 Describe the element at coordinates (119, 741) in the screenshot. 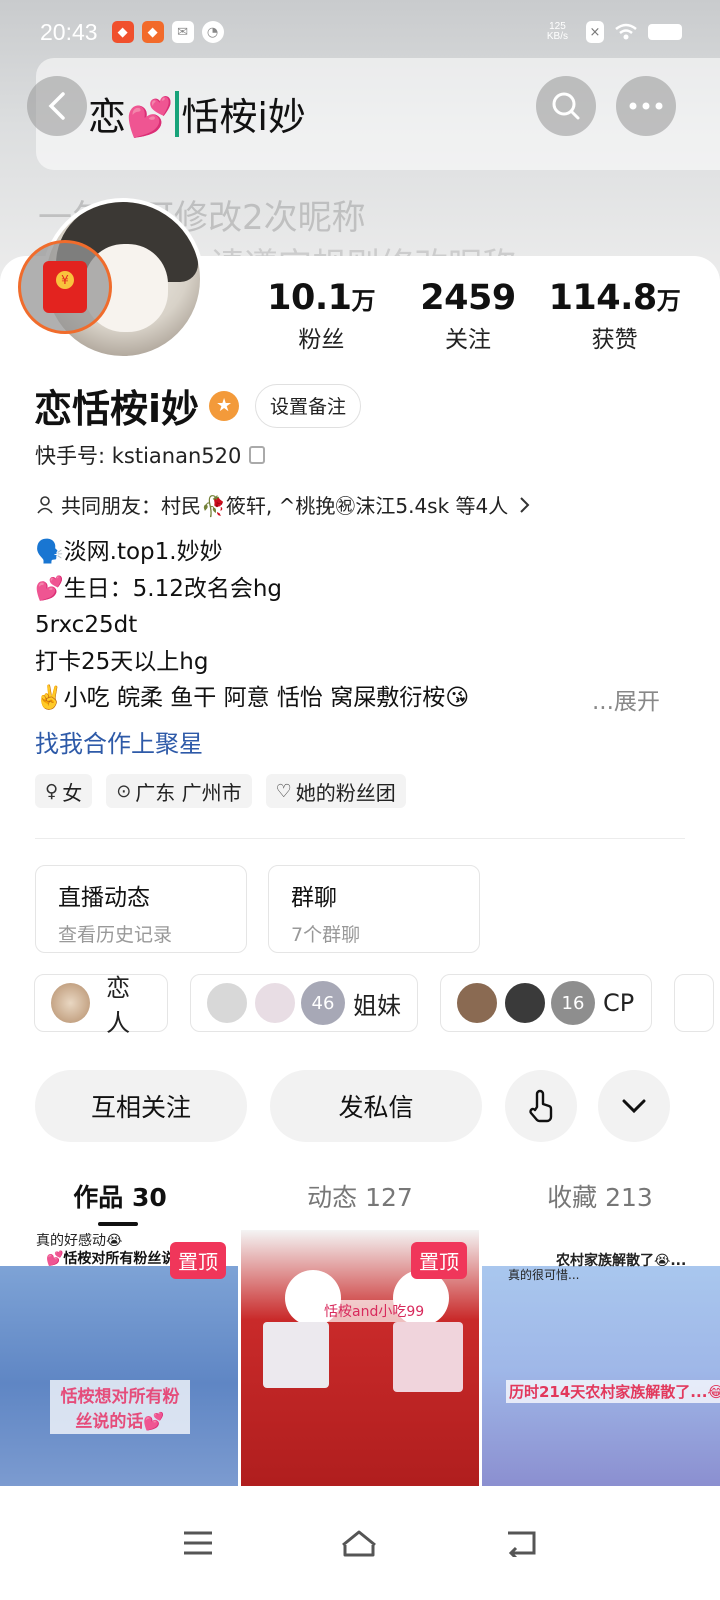

I see `cooperation-link: 找我合作上聚星` at that location.